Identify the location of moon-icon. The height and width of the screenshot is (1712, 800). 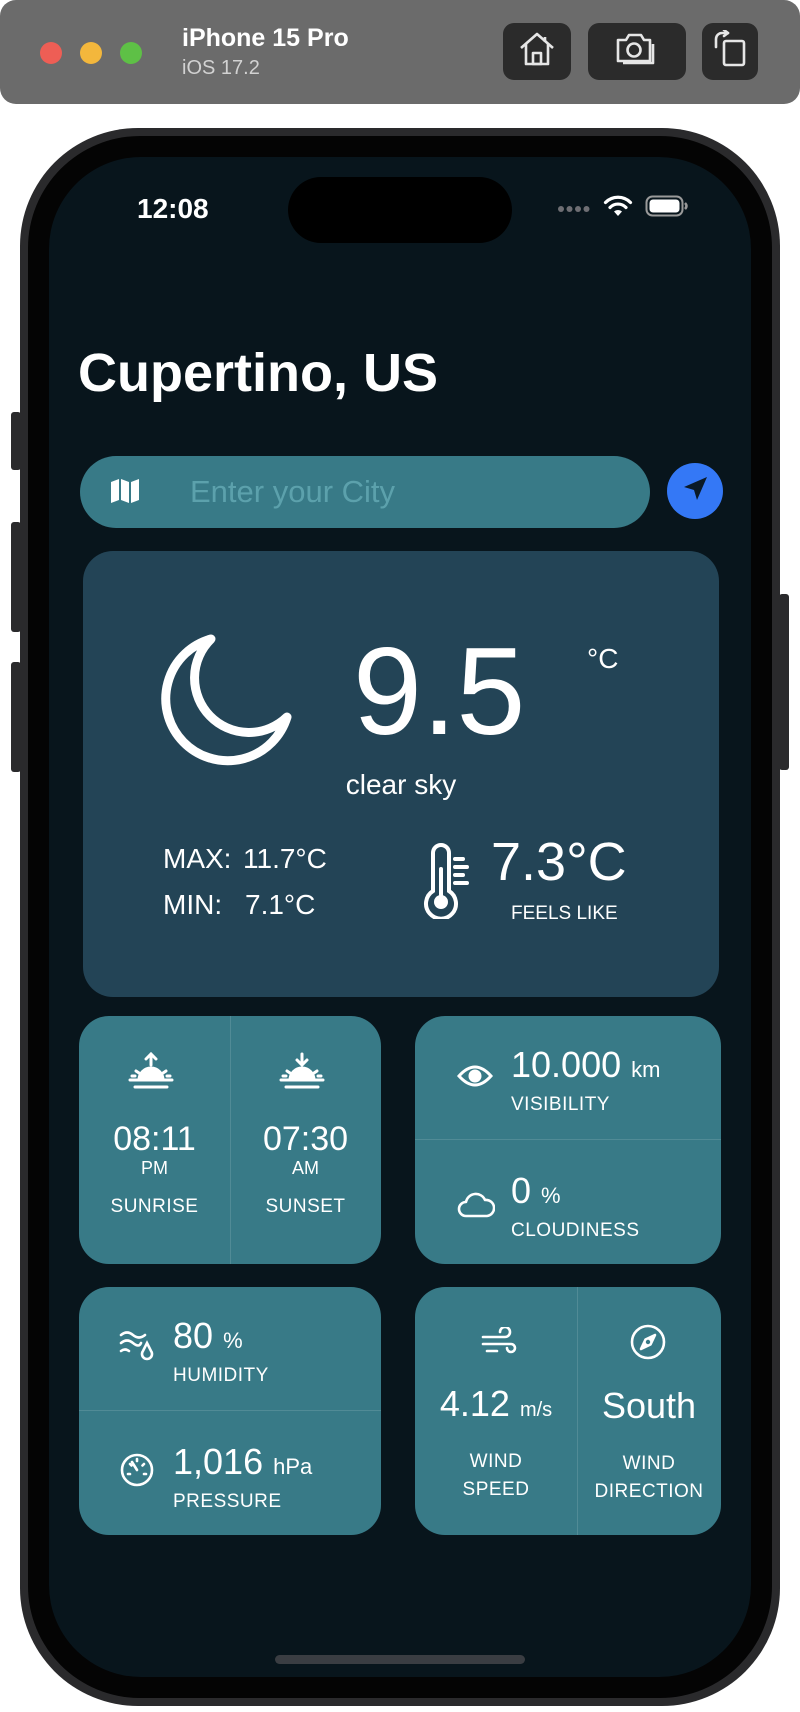
(229, 701).